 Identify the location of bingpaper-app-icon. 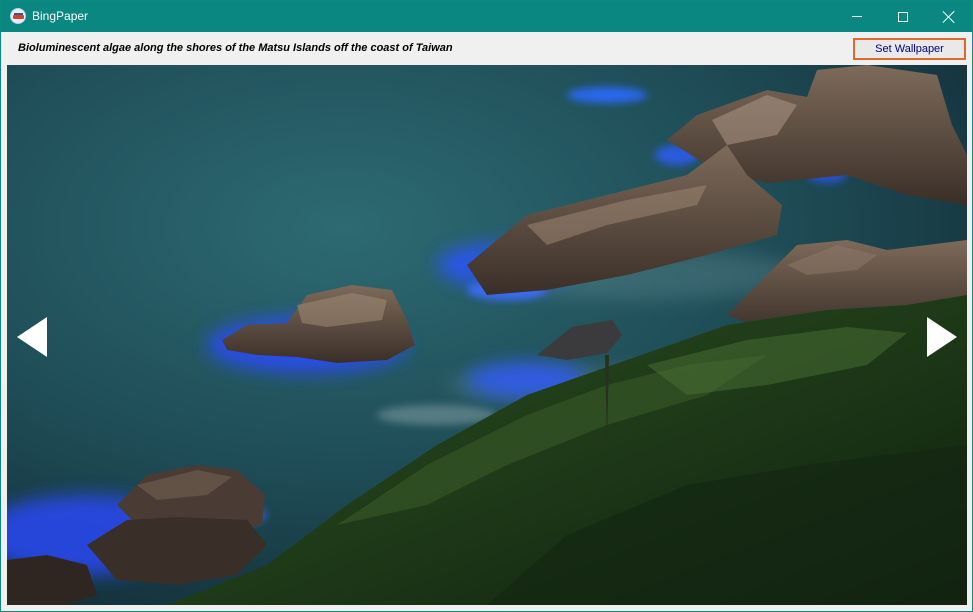
(18, 16).